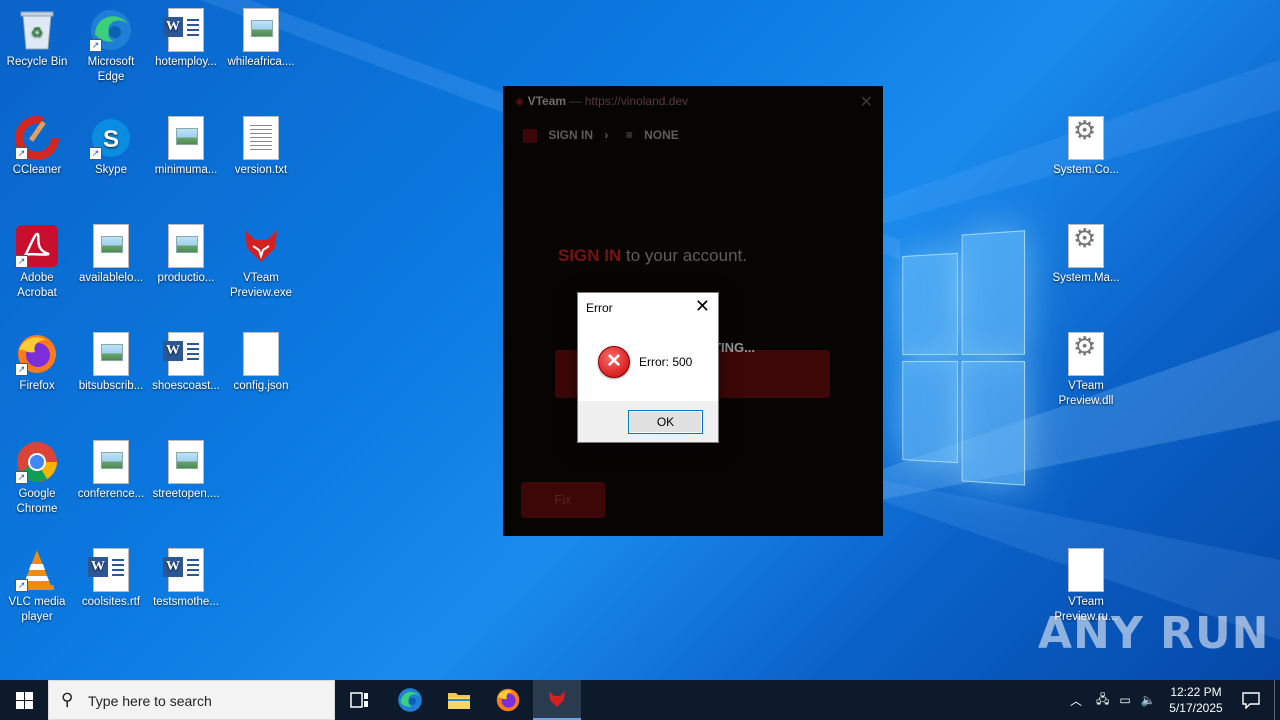 This screenshot has height=720, width=1280. What do you see at coordinates (1076, 700) in the screenshot?
I see `chevron-up-icon: ︿` at bounding box center [1076, 700].